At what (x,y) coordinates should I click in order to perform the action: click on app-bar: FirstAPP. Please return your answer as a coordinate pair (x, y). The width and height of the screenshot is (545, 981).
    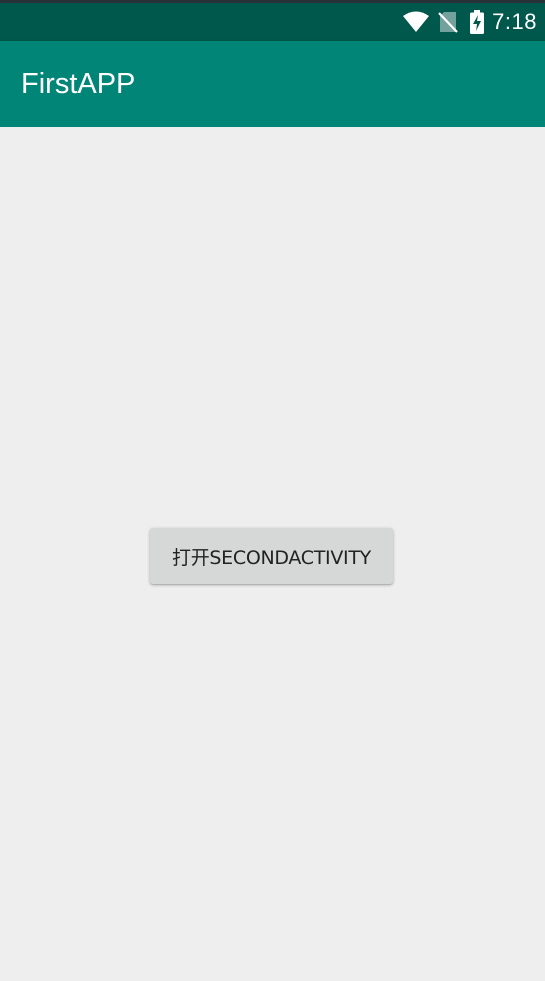
    Looking at the image, I should click on (272, 84).